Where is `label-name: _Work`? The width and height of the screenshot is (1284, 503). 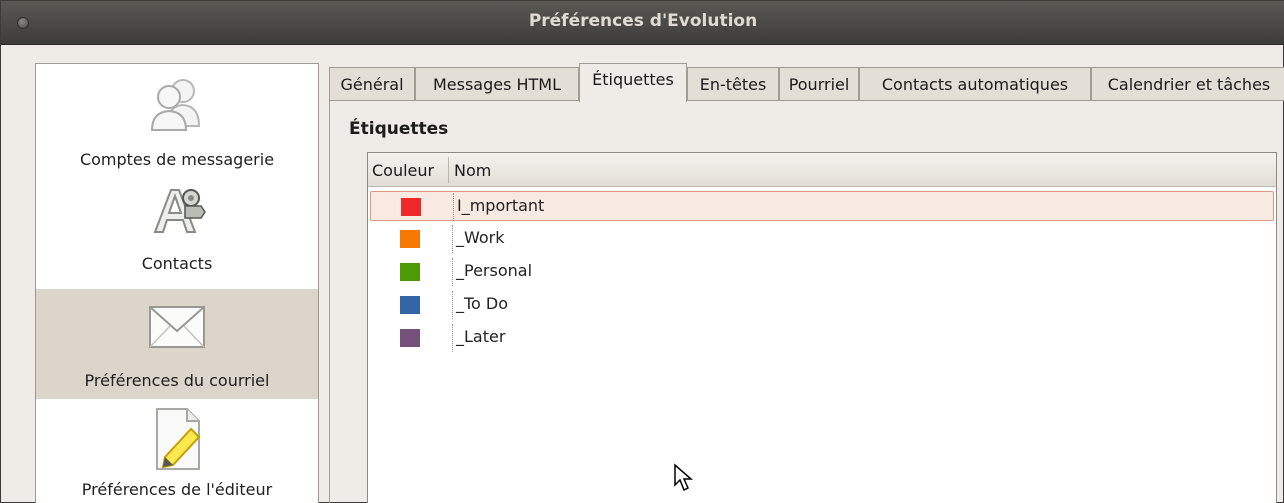 label-name: _Work is located at coordinates (480, 237).